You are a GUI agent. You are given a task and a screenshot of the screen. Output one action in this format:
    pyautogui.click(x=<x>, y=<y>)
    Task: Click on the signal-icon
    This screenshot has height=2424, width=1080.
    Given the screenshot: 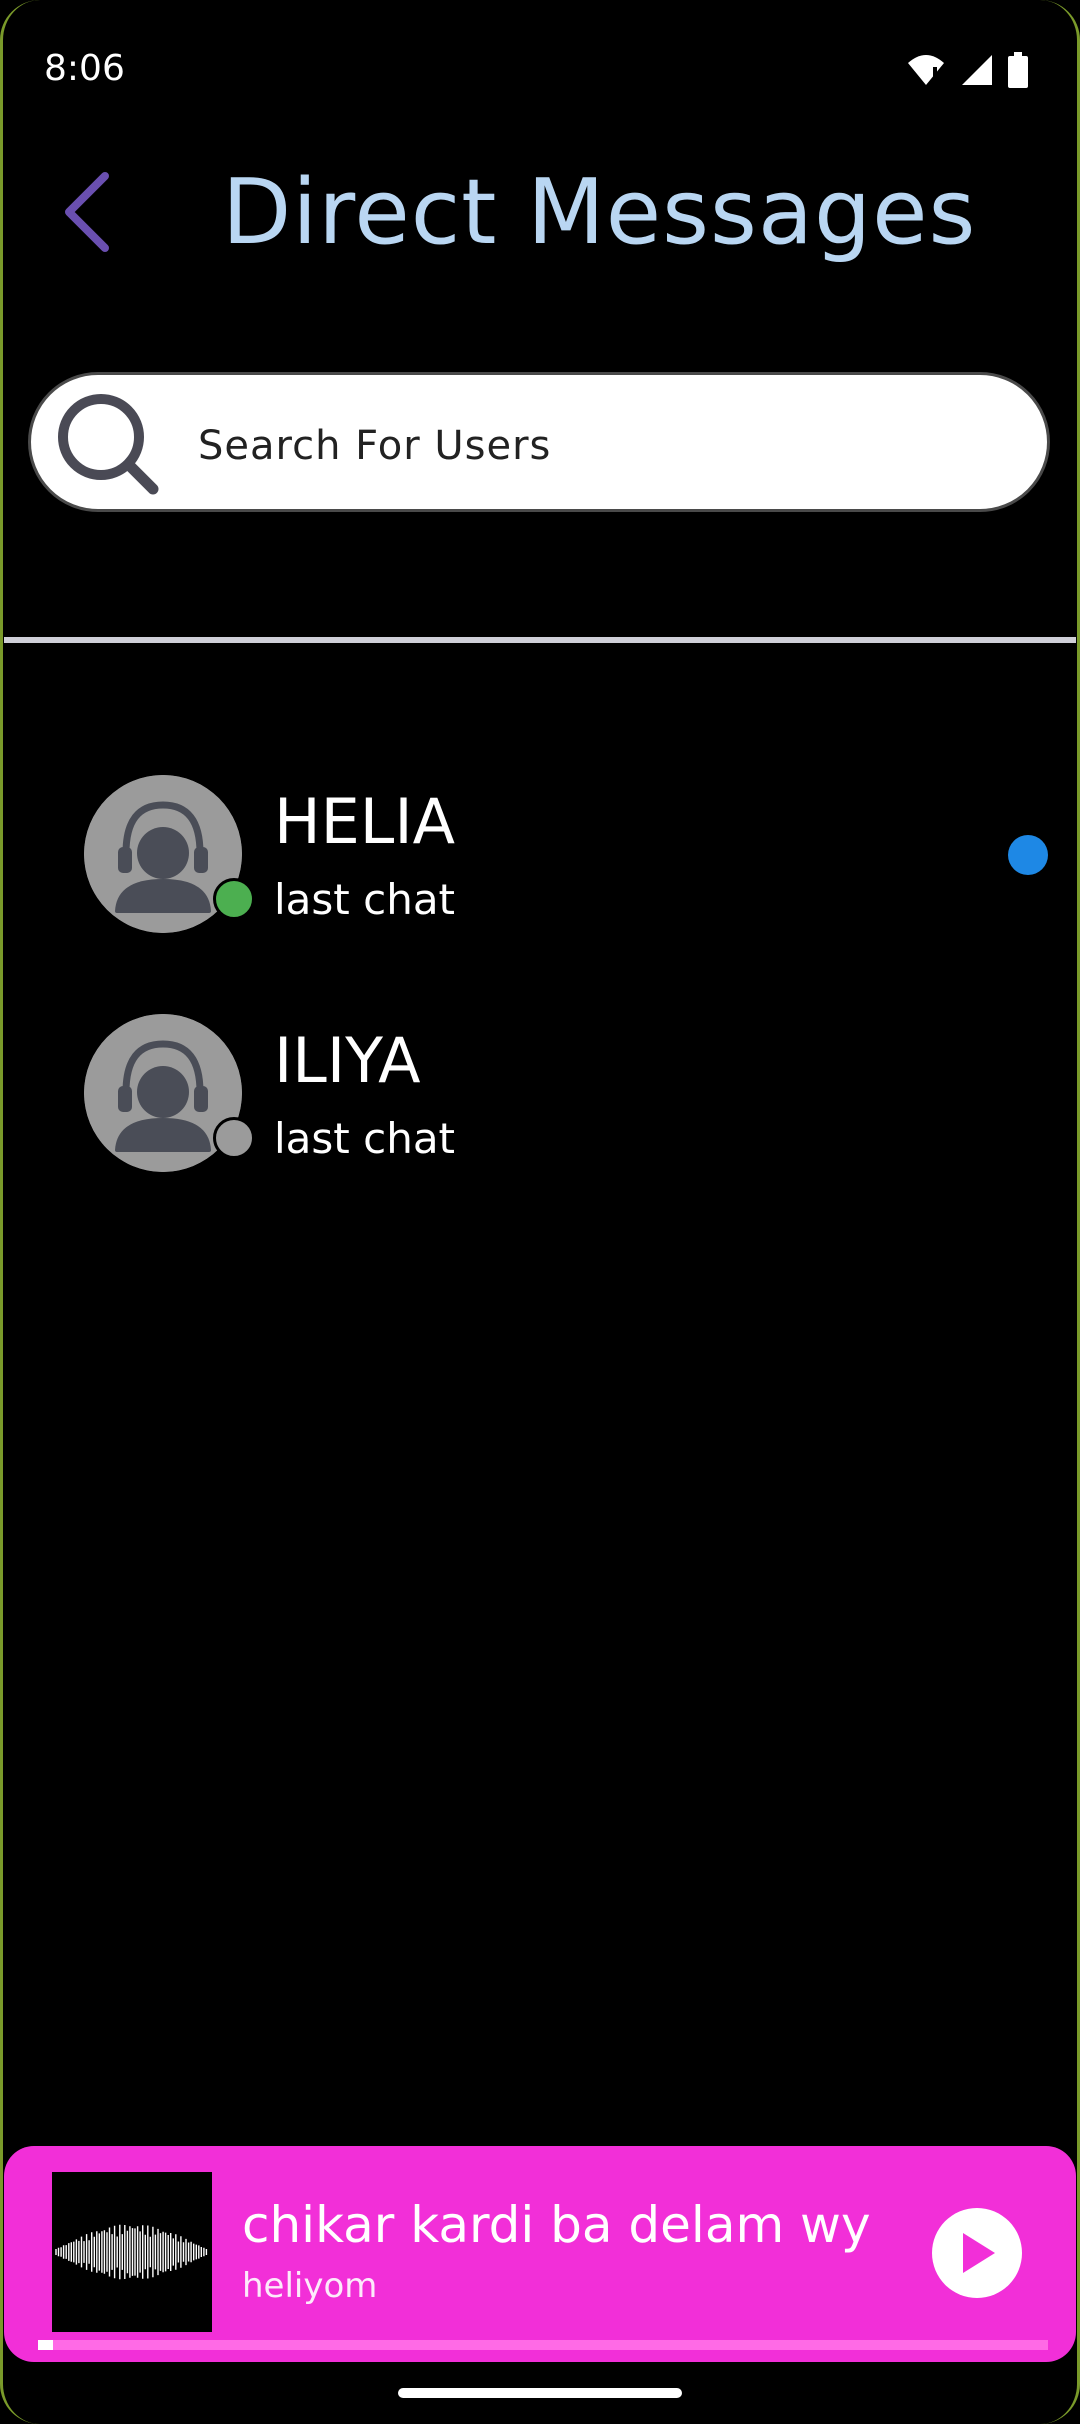 What is the action you would take?
    pyautogui.click(x=977, y=70)
    